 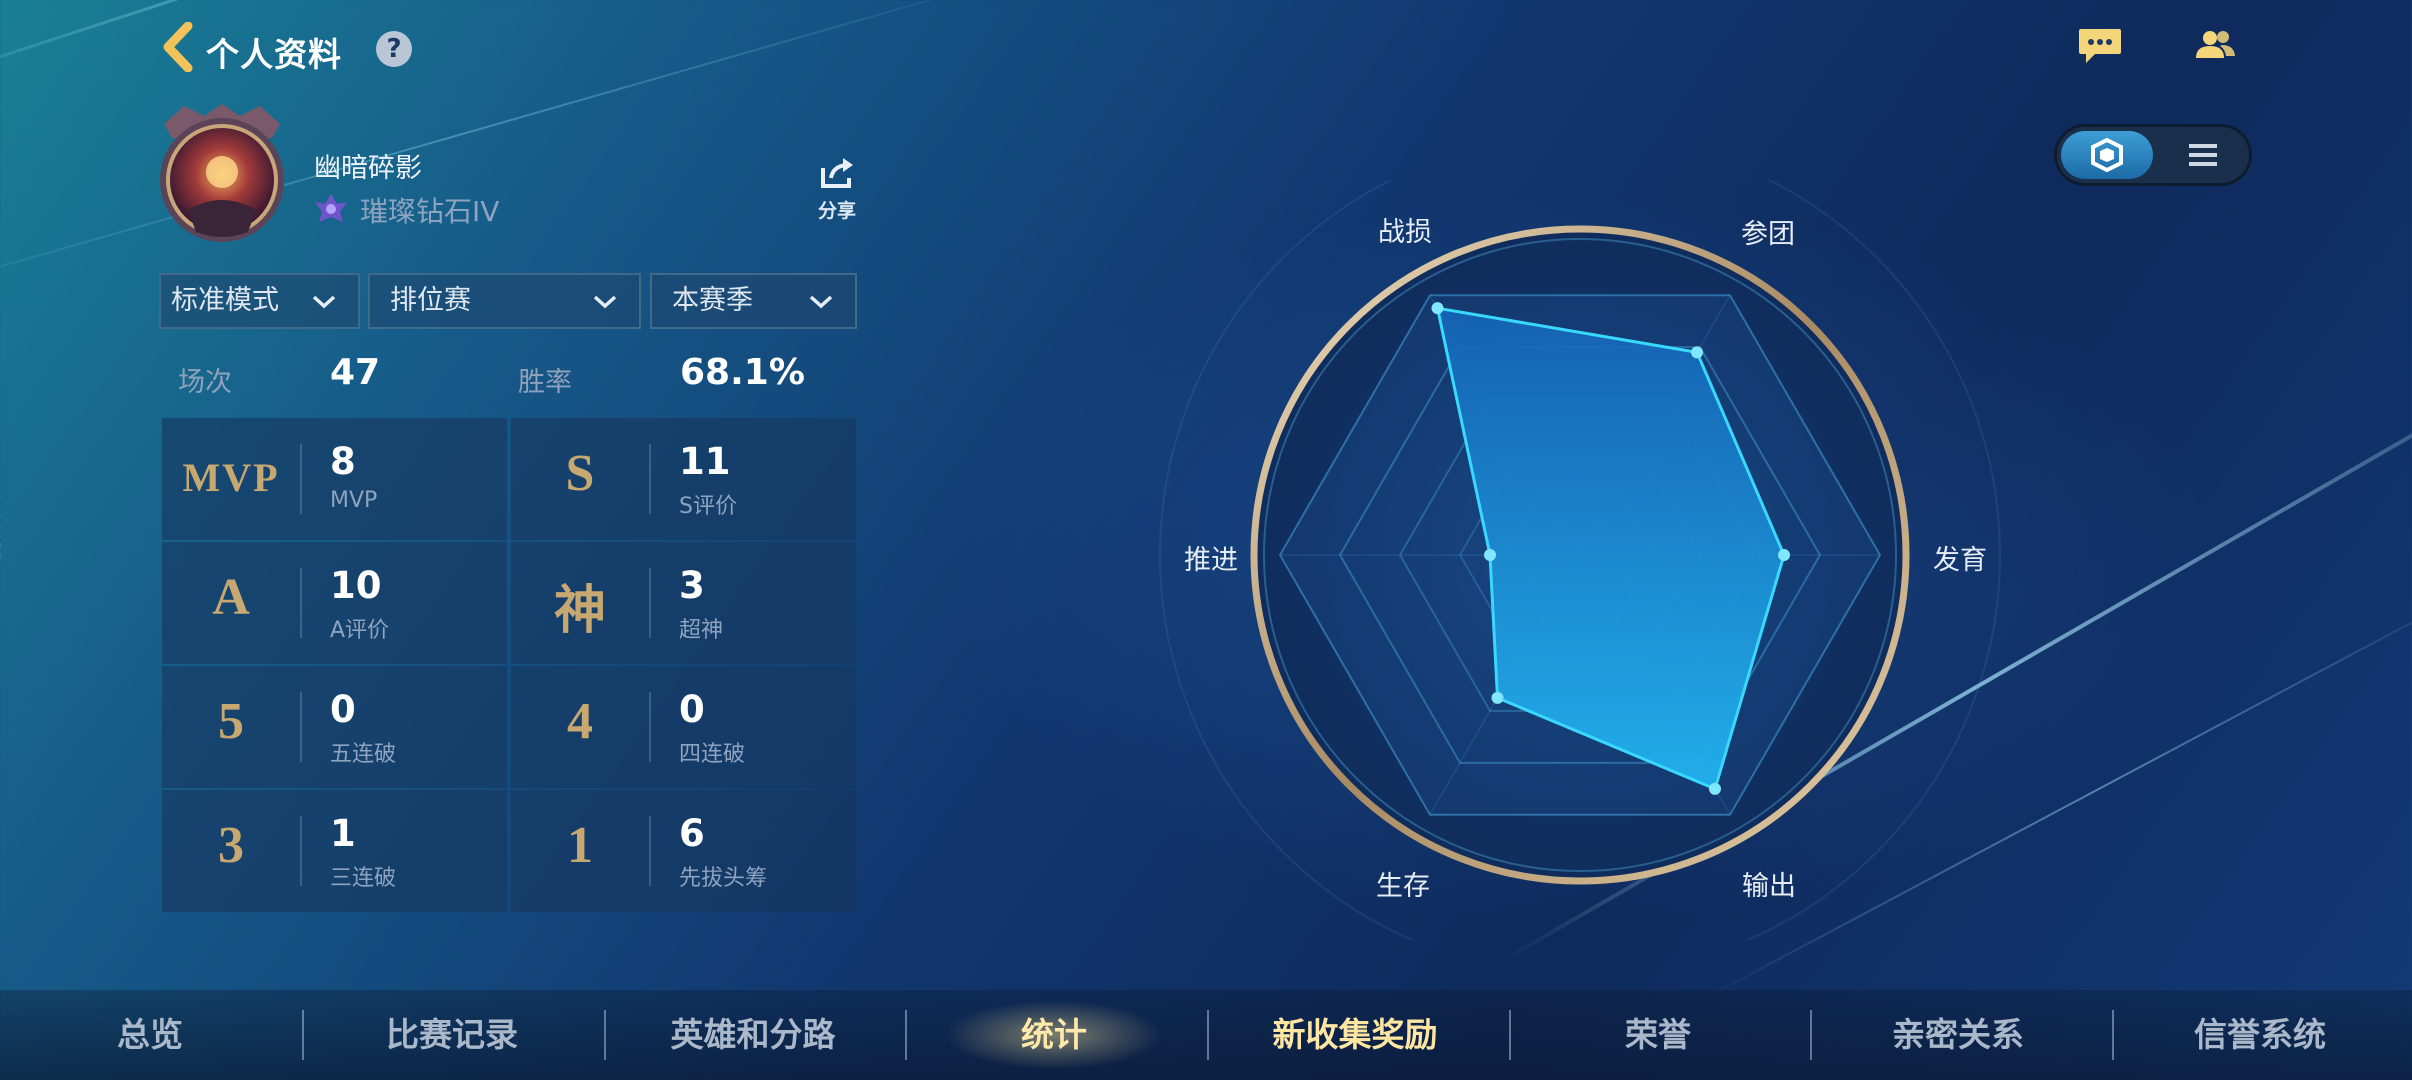 What do you see at coordinates (837, 173) in the screenshot?
I see `share-icon` at bounding box center [837, 173].